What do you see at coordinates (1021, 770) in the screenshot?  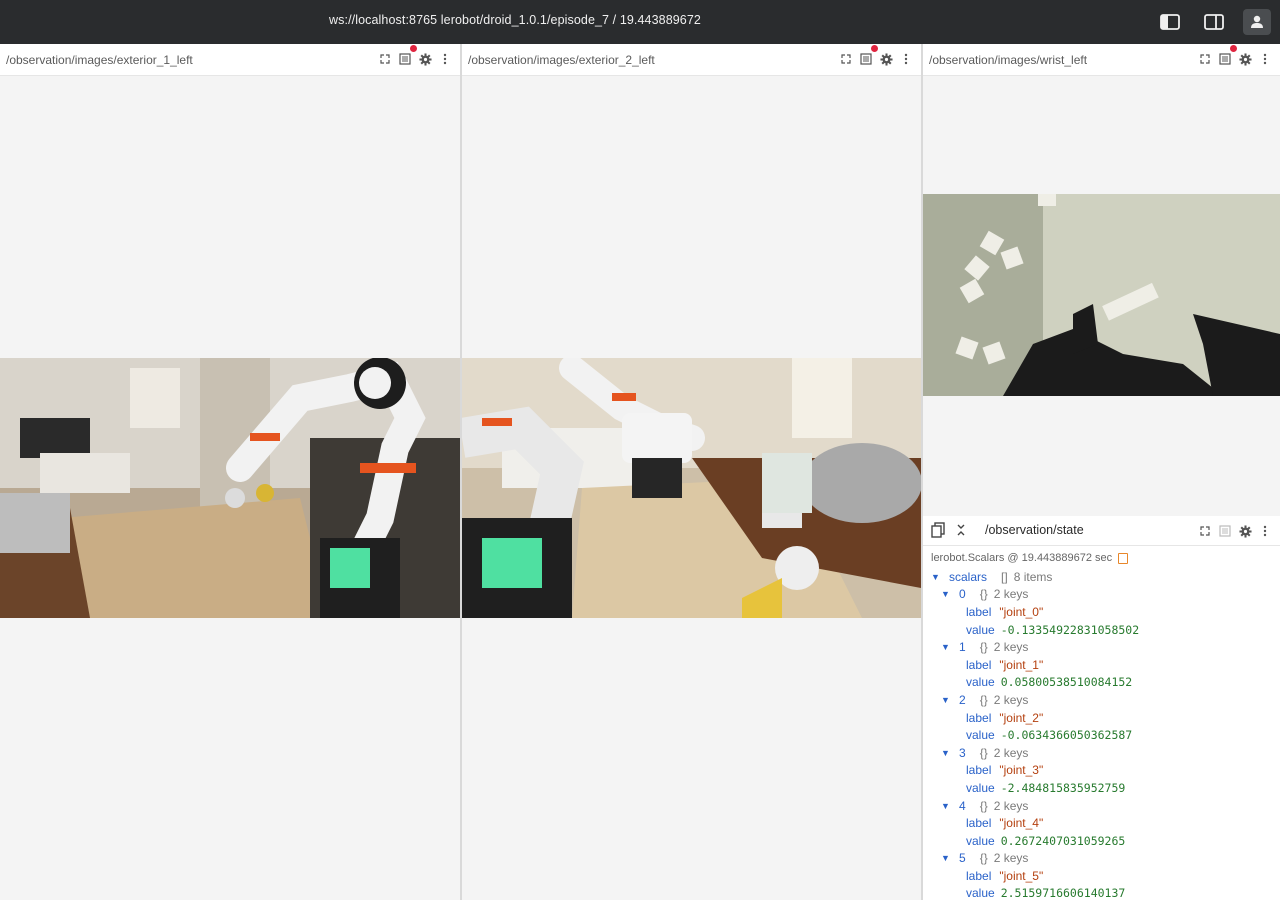 I see `tree-label-value: "joint_3"` at bounding box center [1021, 770].